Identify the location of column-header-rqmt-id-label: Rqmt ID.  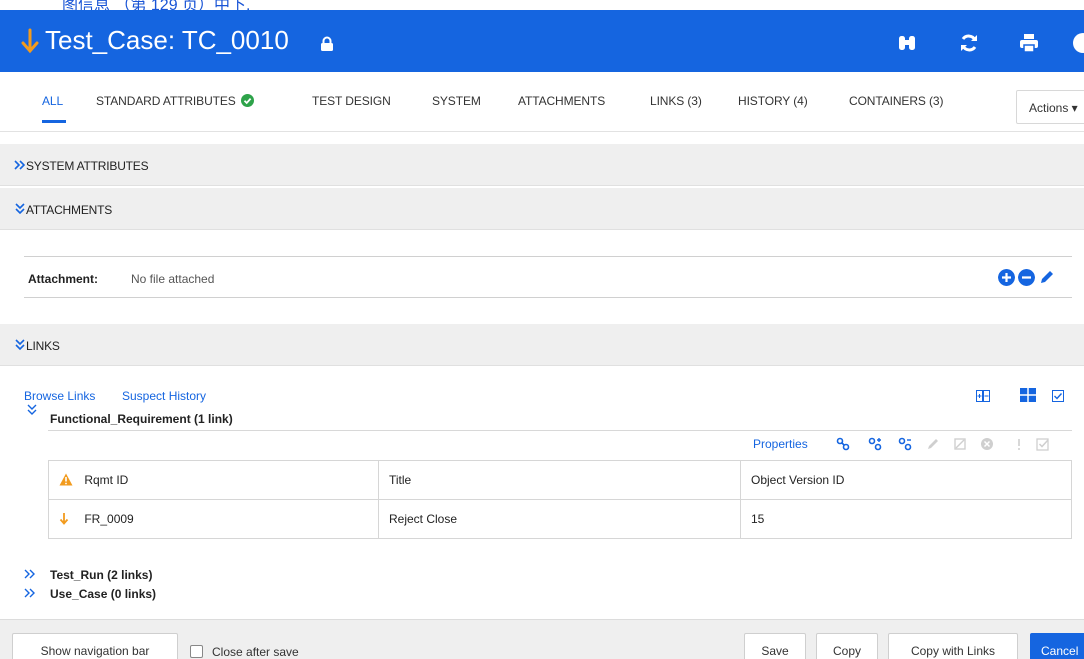
(106, 480).